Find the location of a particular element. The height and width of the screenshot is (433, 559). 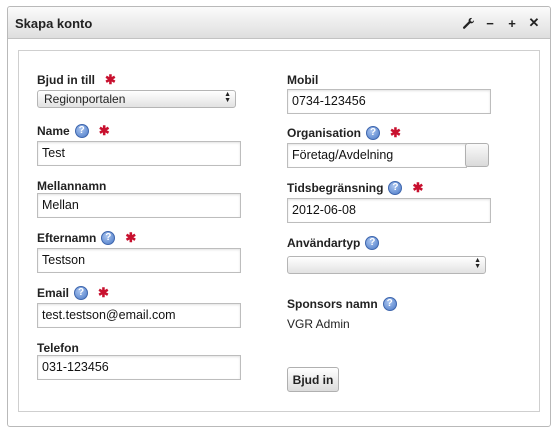

bjud-in-till-select: Regionportalen ▲ ▼ is located at coordinates (136, 99).